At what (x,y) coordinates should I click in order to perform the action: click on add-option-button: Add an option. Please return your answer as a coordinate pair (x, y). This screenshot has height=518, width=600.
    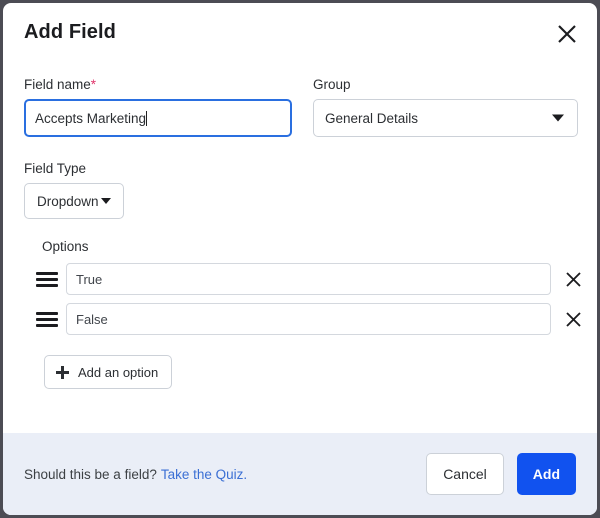
    Looking at the image, I should click on (108, 372).